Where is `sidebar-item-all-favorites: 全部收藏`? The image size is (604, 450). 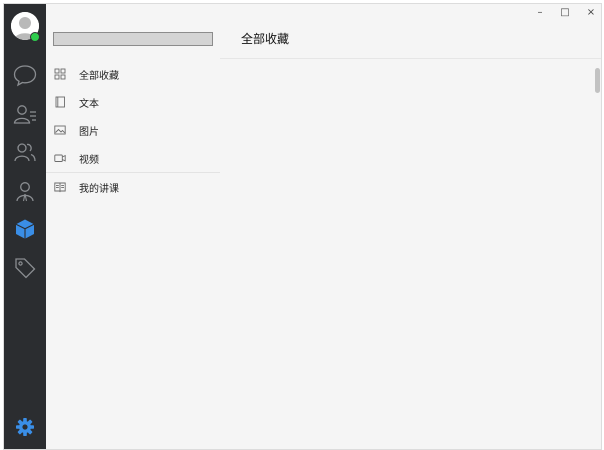
sidebar-item-all-favorites: 全部收藏 is located at coordinates (133, 74).